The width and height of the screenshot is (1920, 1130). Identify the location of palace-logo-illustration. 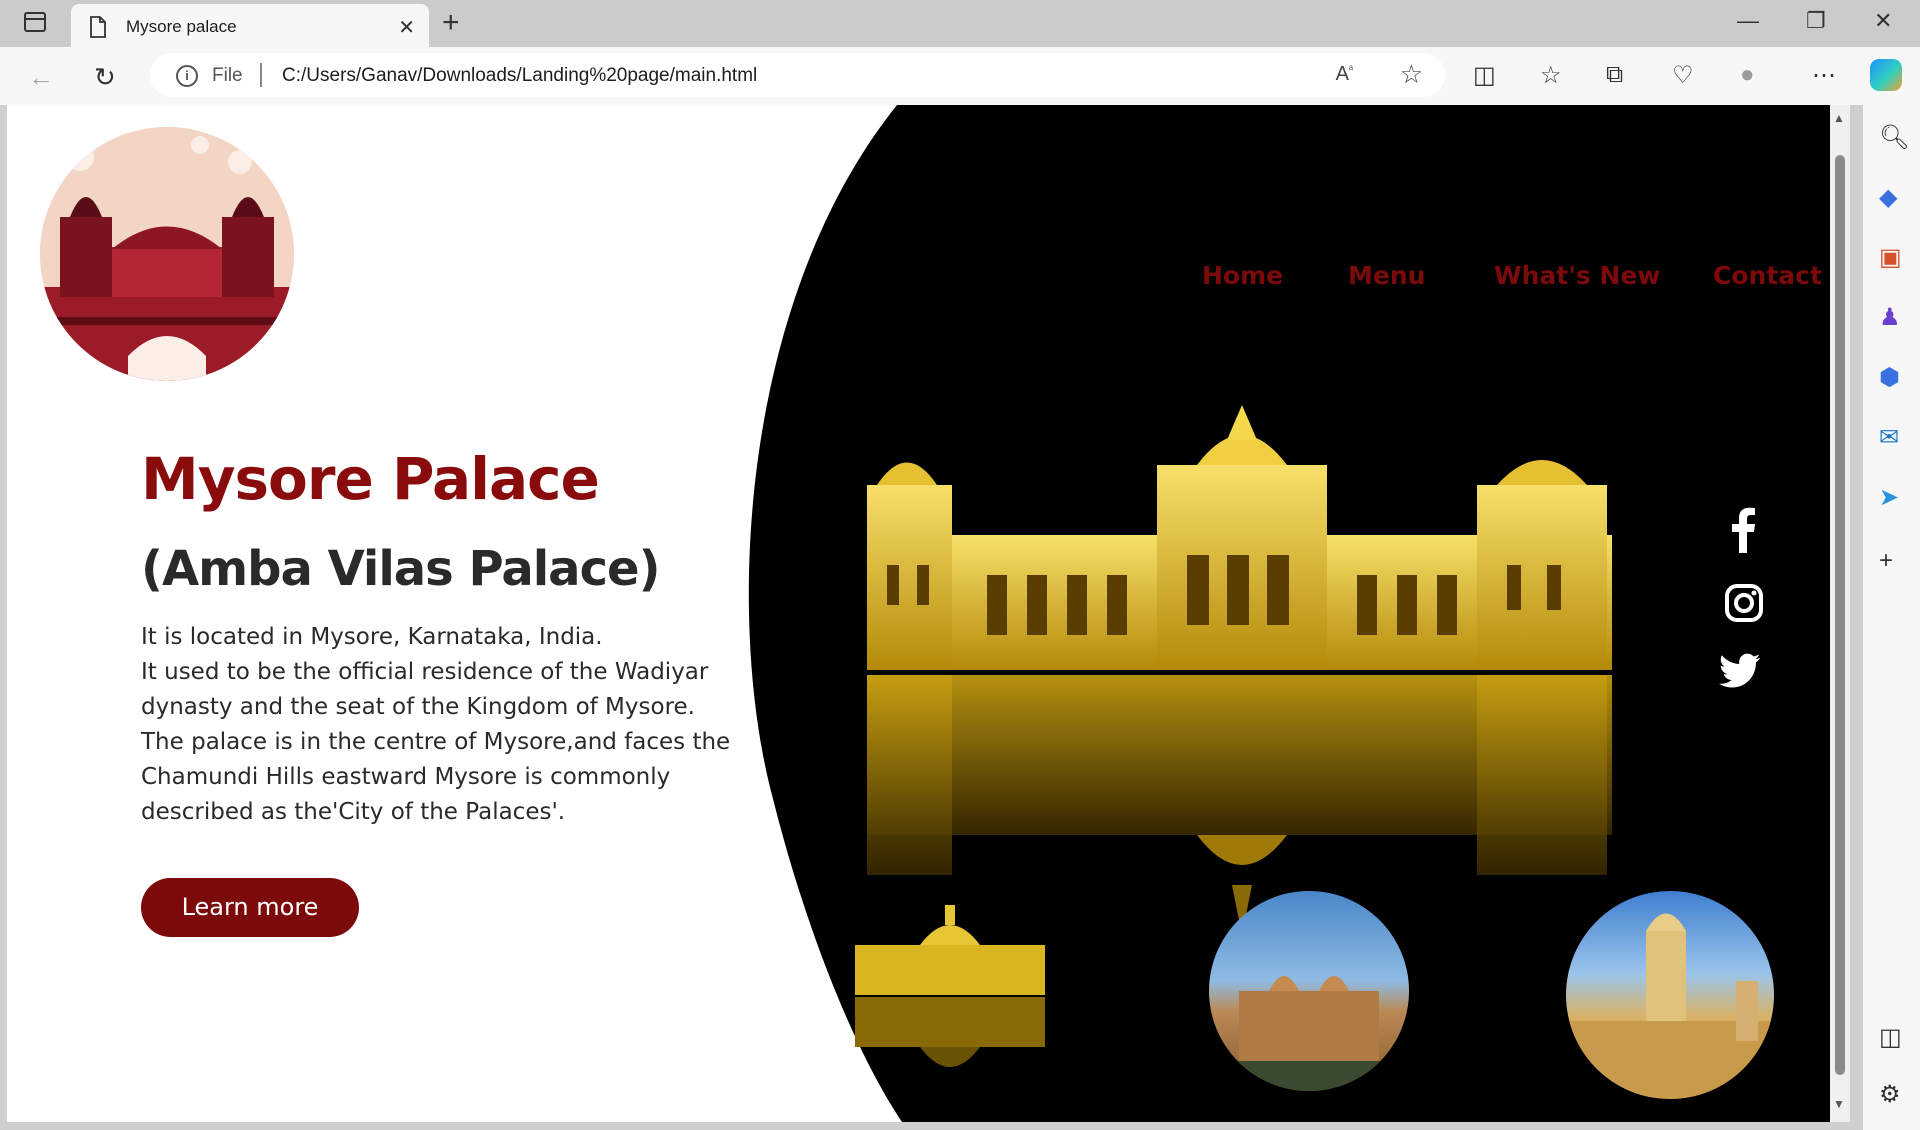
(167, 254).